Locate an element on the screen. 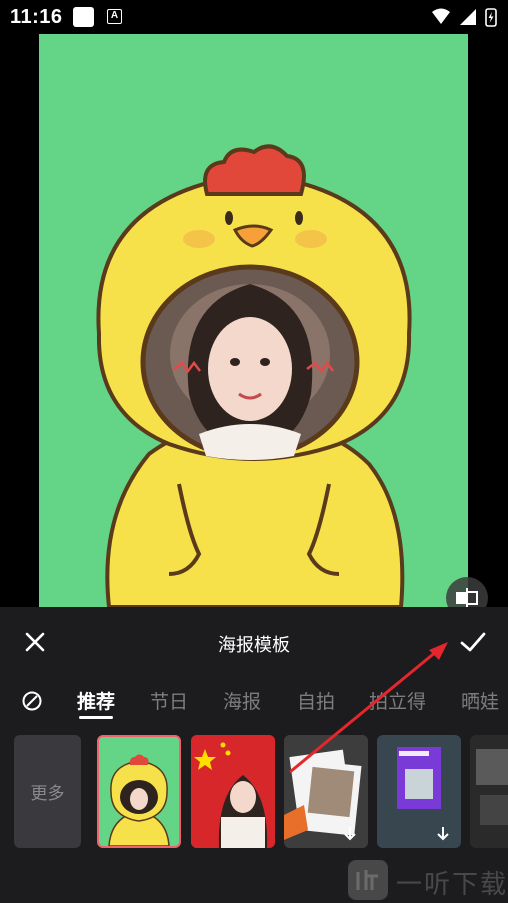 This screenshot has height=903, width=508. template-thumb-dark is located at coordinates (489, 791).